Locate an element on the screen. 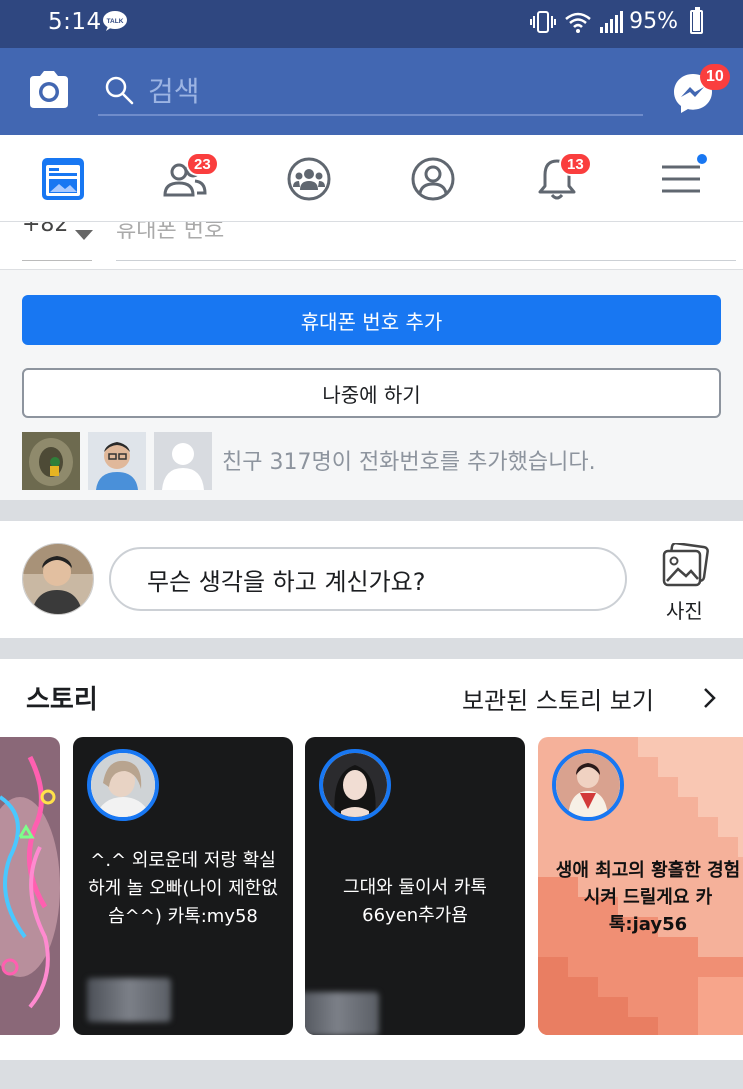 This screenshot has width=743, height=1089. country-code-underline is located at coordinates (57, 260).